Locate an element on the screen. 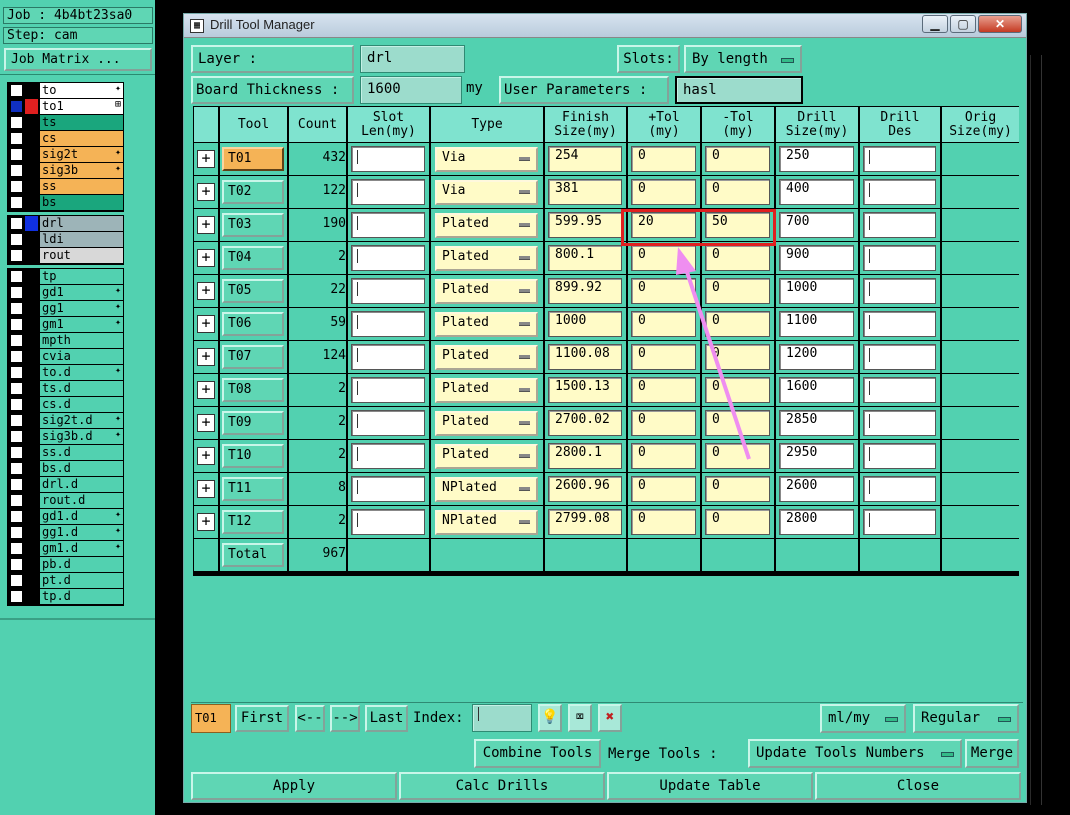  layer-row-sig3b-d: sig3b.d ✦ is located at coordinates (65, 436).